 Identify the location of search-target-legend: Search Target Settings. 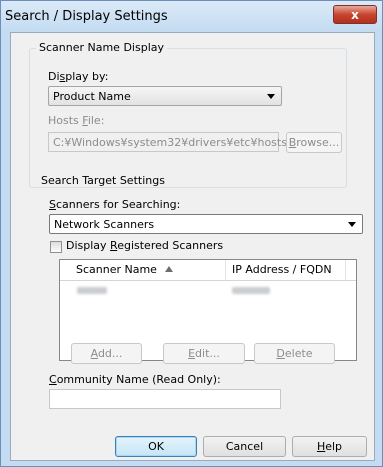
(103, 180).